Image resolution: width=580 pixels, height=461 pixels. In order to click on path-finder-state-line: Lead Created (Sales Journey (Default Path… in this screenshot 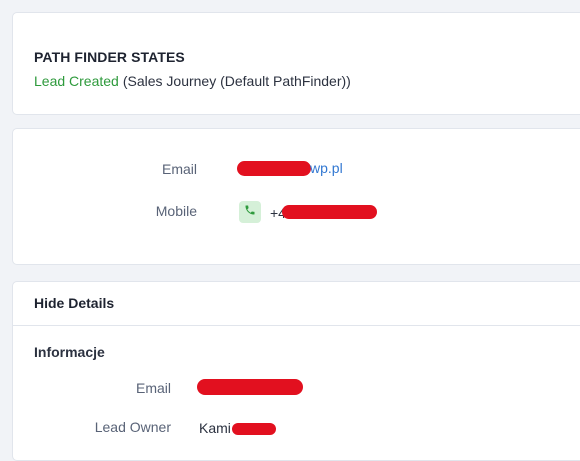, I will do `click(192, 81)`.